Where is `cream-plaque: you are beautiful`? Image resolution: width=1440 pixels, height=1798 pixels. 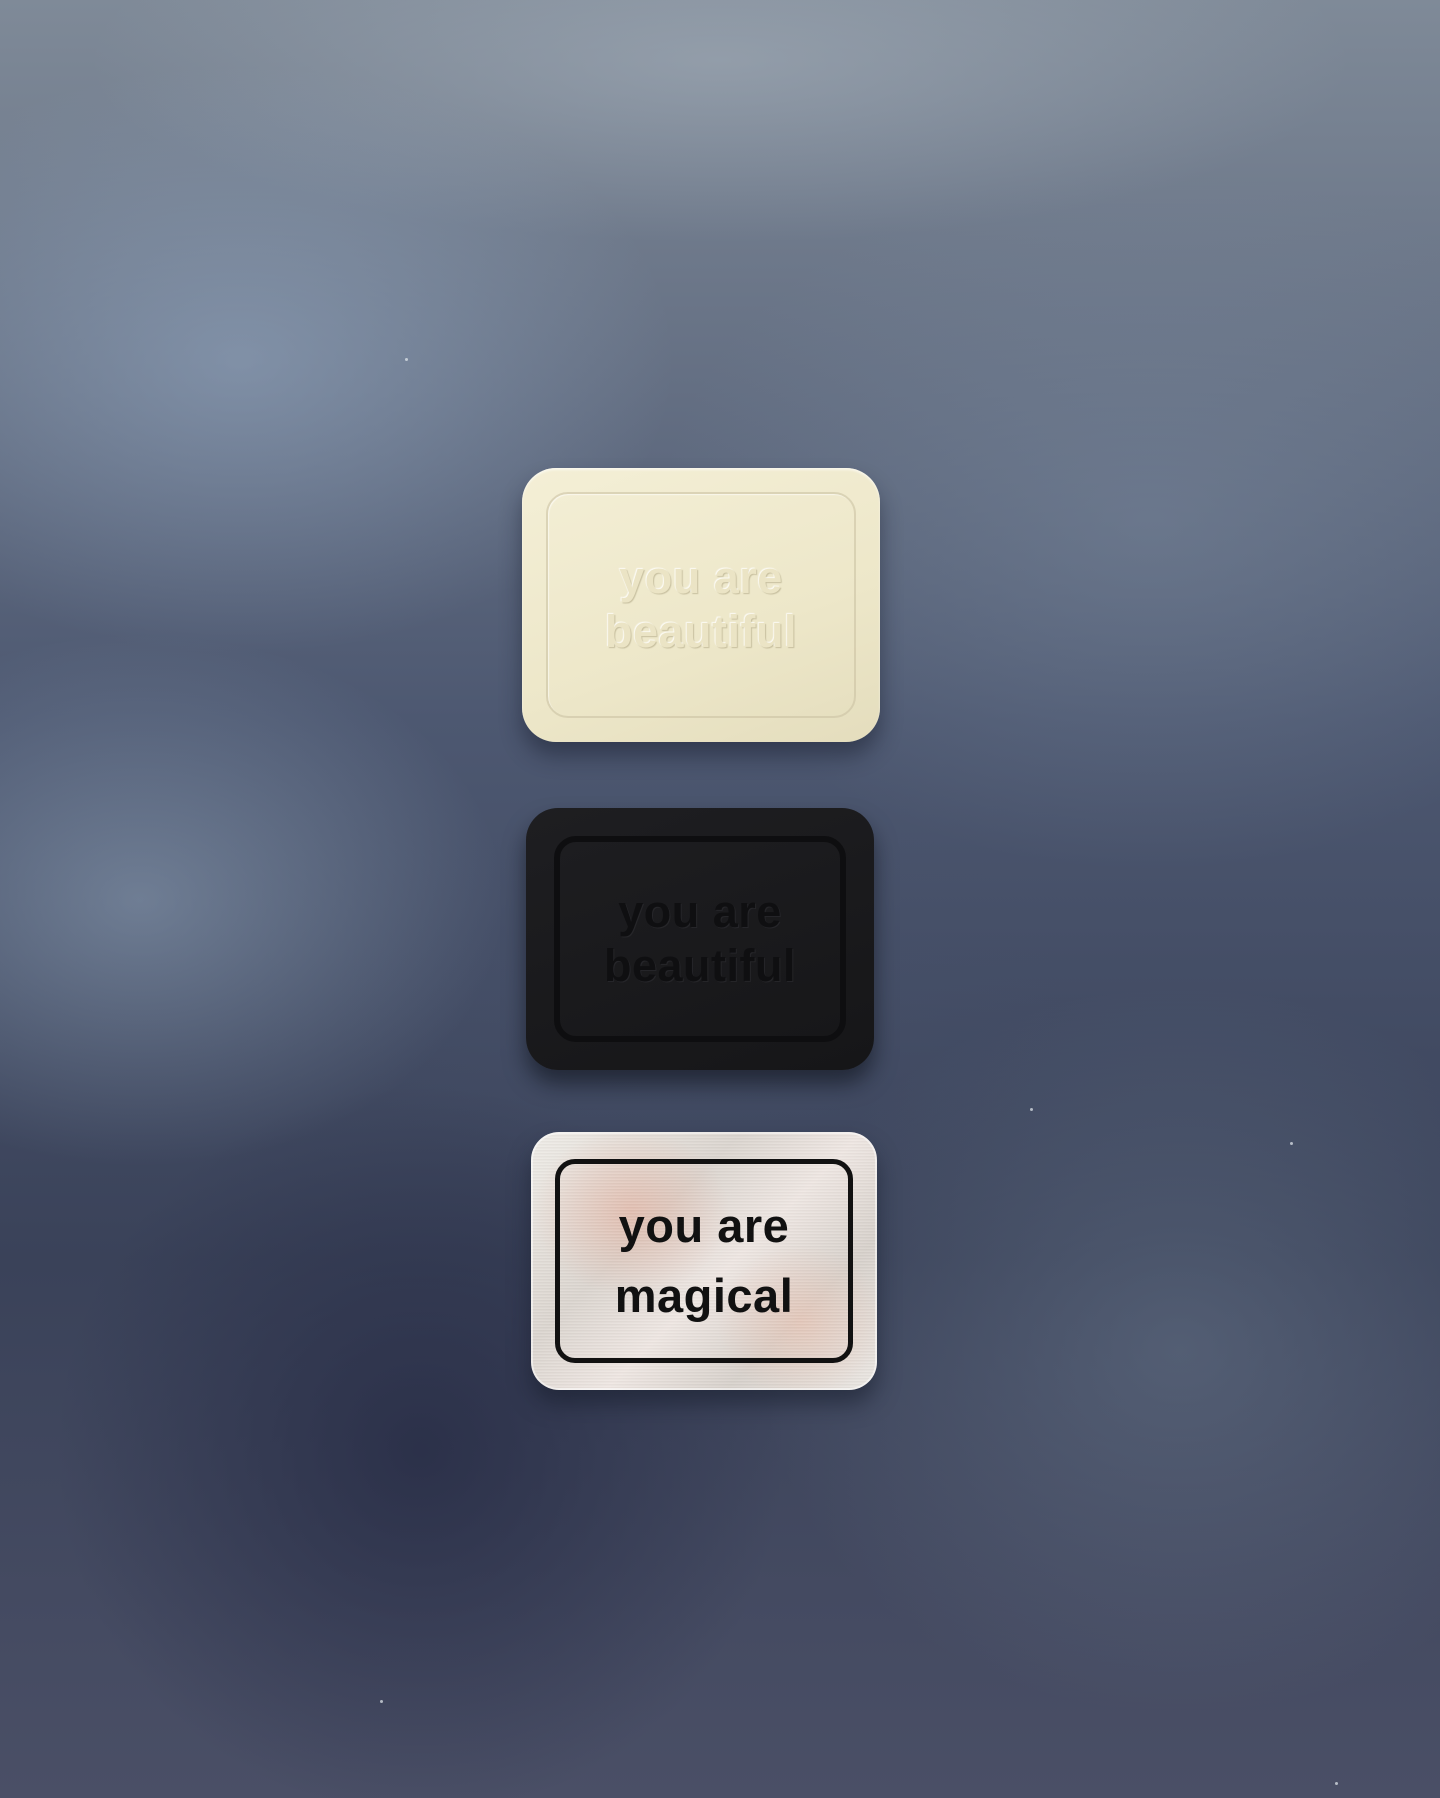
cream-plaque: you are beautiful is located at coordinates (701, 605).